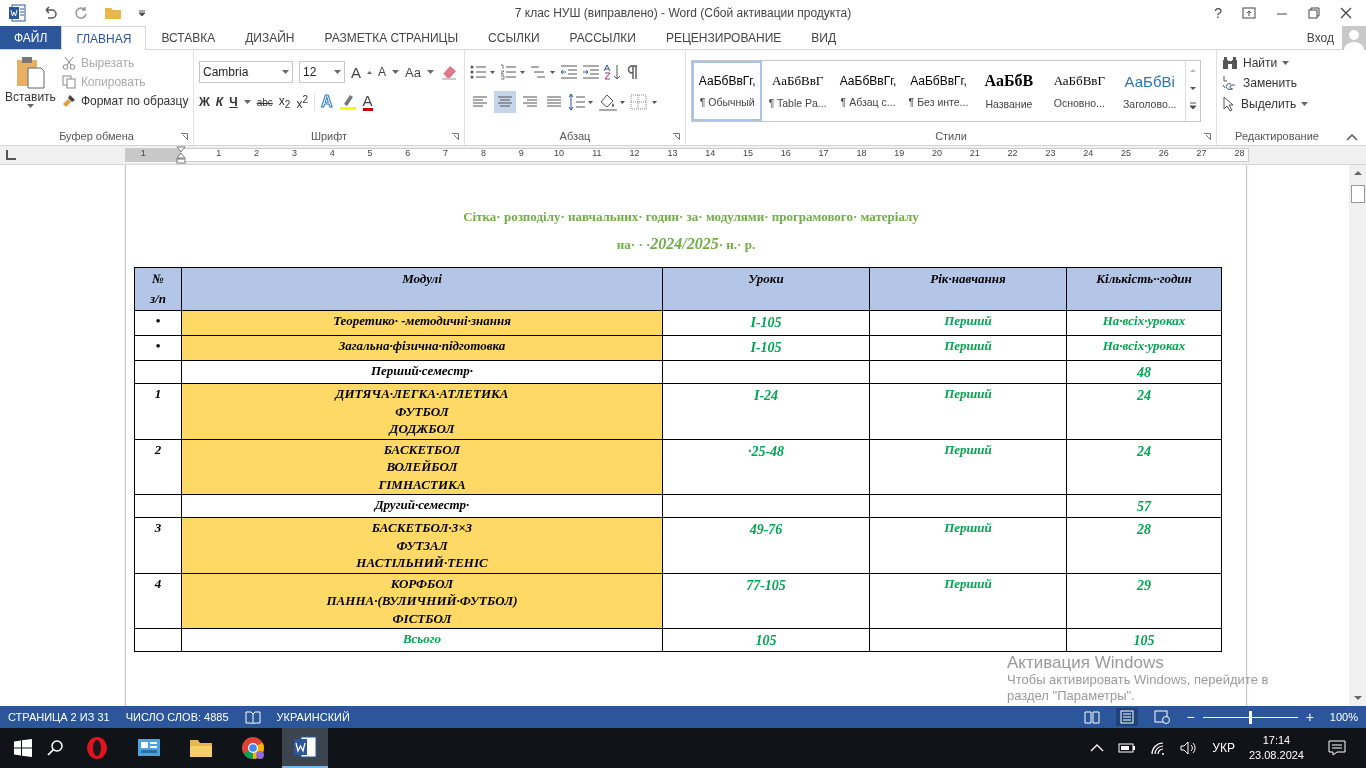 This screenshot has height=768, width=1366. I want to click on ribbon-tab: ДИЗАЙН, so click(270, 37).